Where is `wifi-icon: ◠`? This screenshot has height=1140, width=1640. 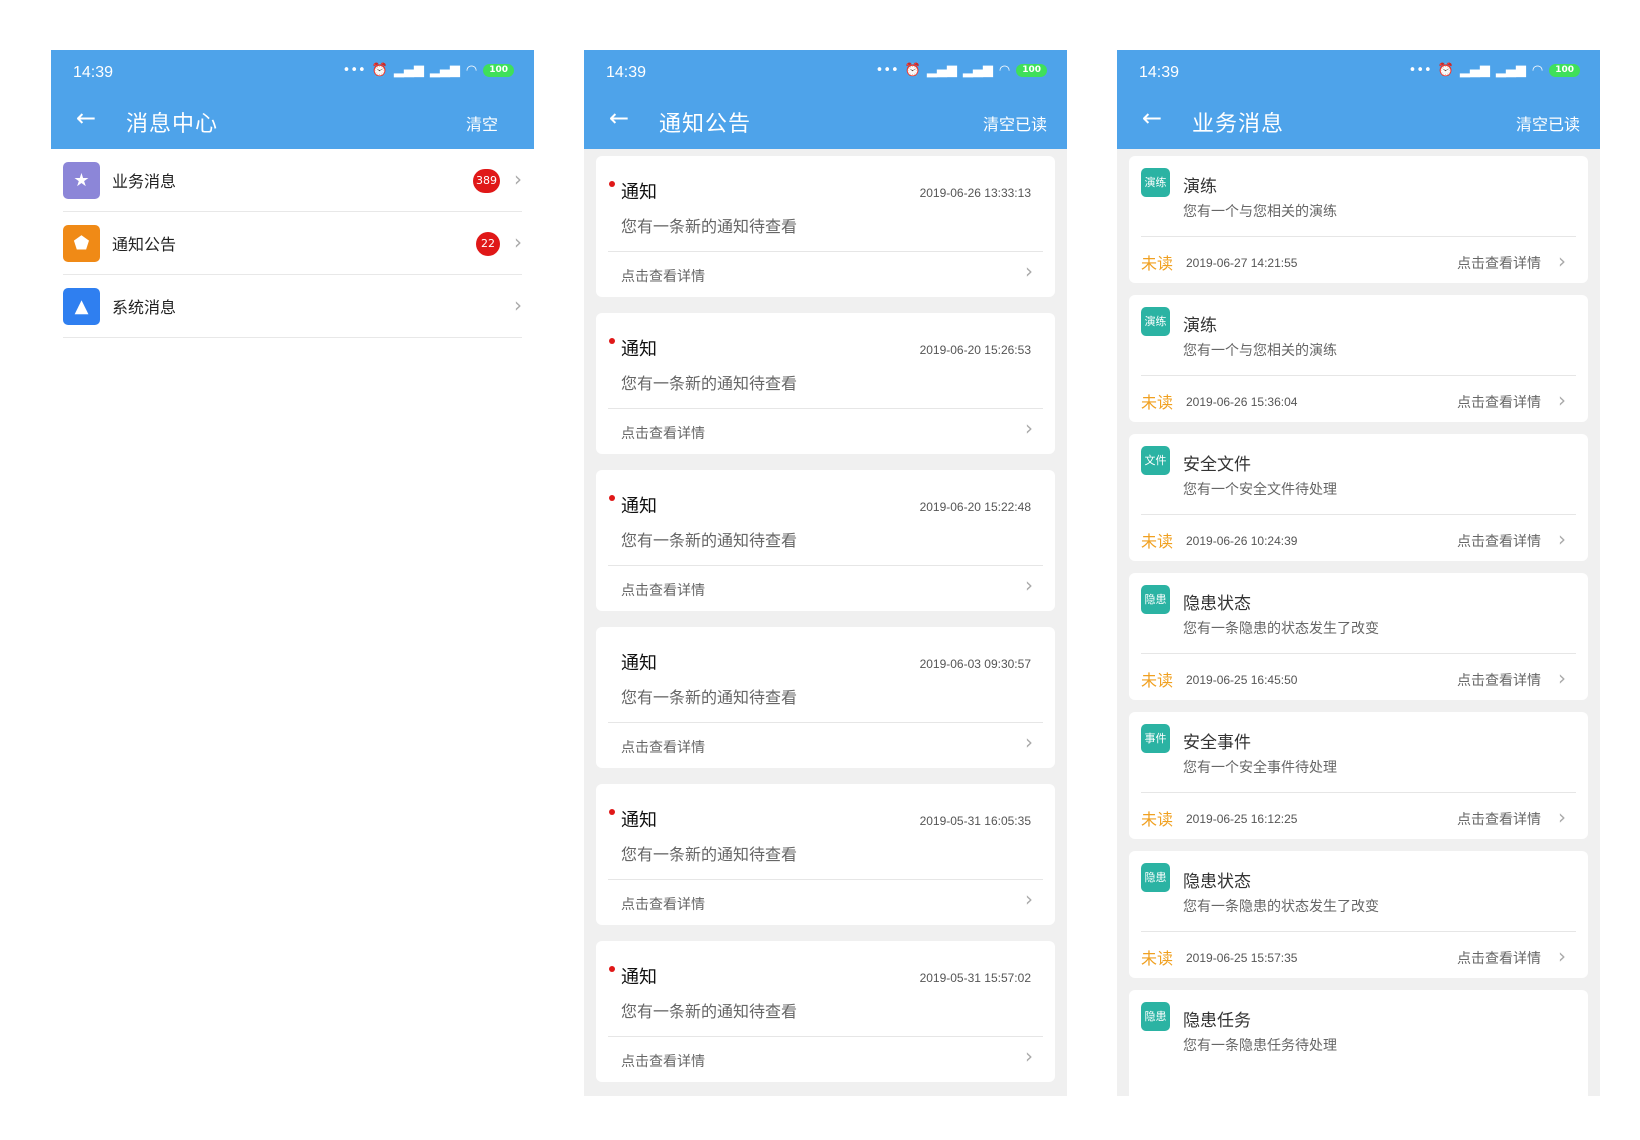 wifi-icon: ◠ is located at coordinates (1537, 70).